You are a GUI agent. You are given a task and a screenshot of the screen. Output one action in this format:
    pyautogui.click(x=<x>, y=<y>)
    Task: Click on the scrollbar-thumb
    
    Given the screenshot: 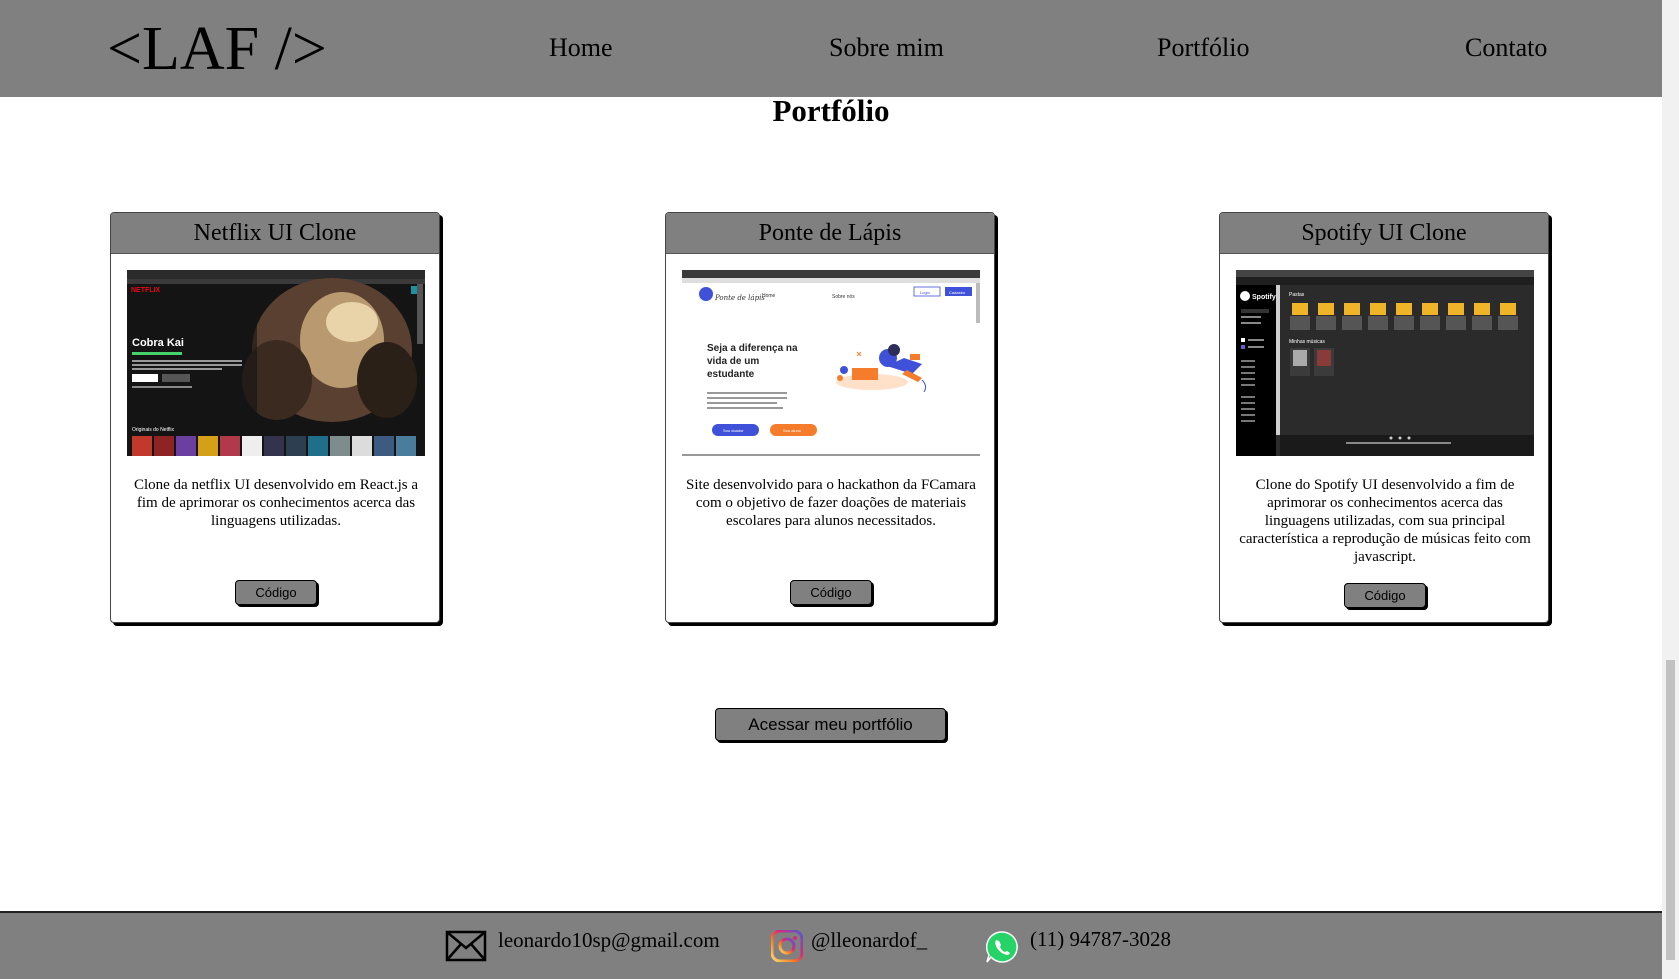 What is the action you would take?
    pyautogui.click(x=1670, y=810)
    